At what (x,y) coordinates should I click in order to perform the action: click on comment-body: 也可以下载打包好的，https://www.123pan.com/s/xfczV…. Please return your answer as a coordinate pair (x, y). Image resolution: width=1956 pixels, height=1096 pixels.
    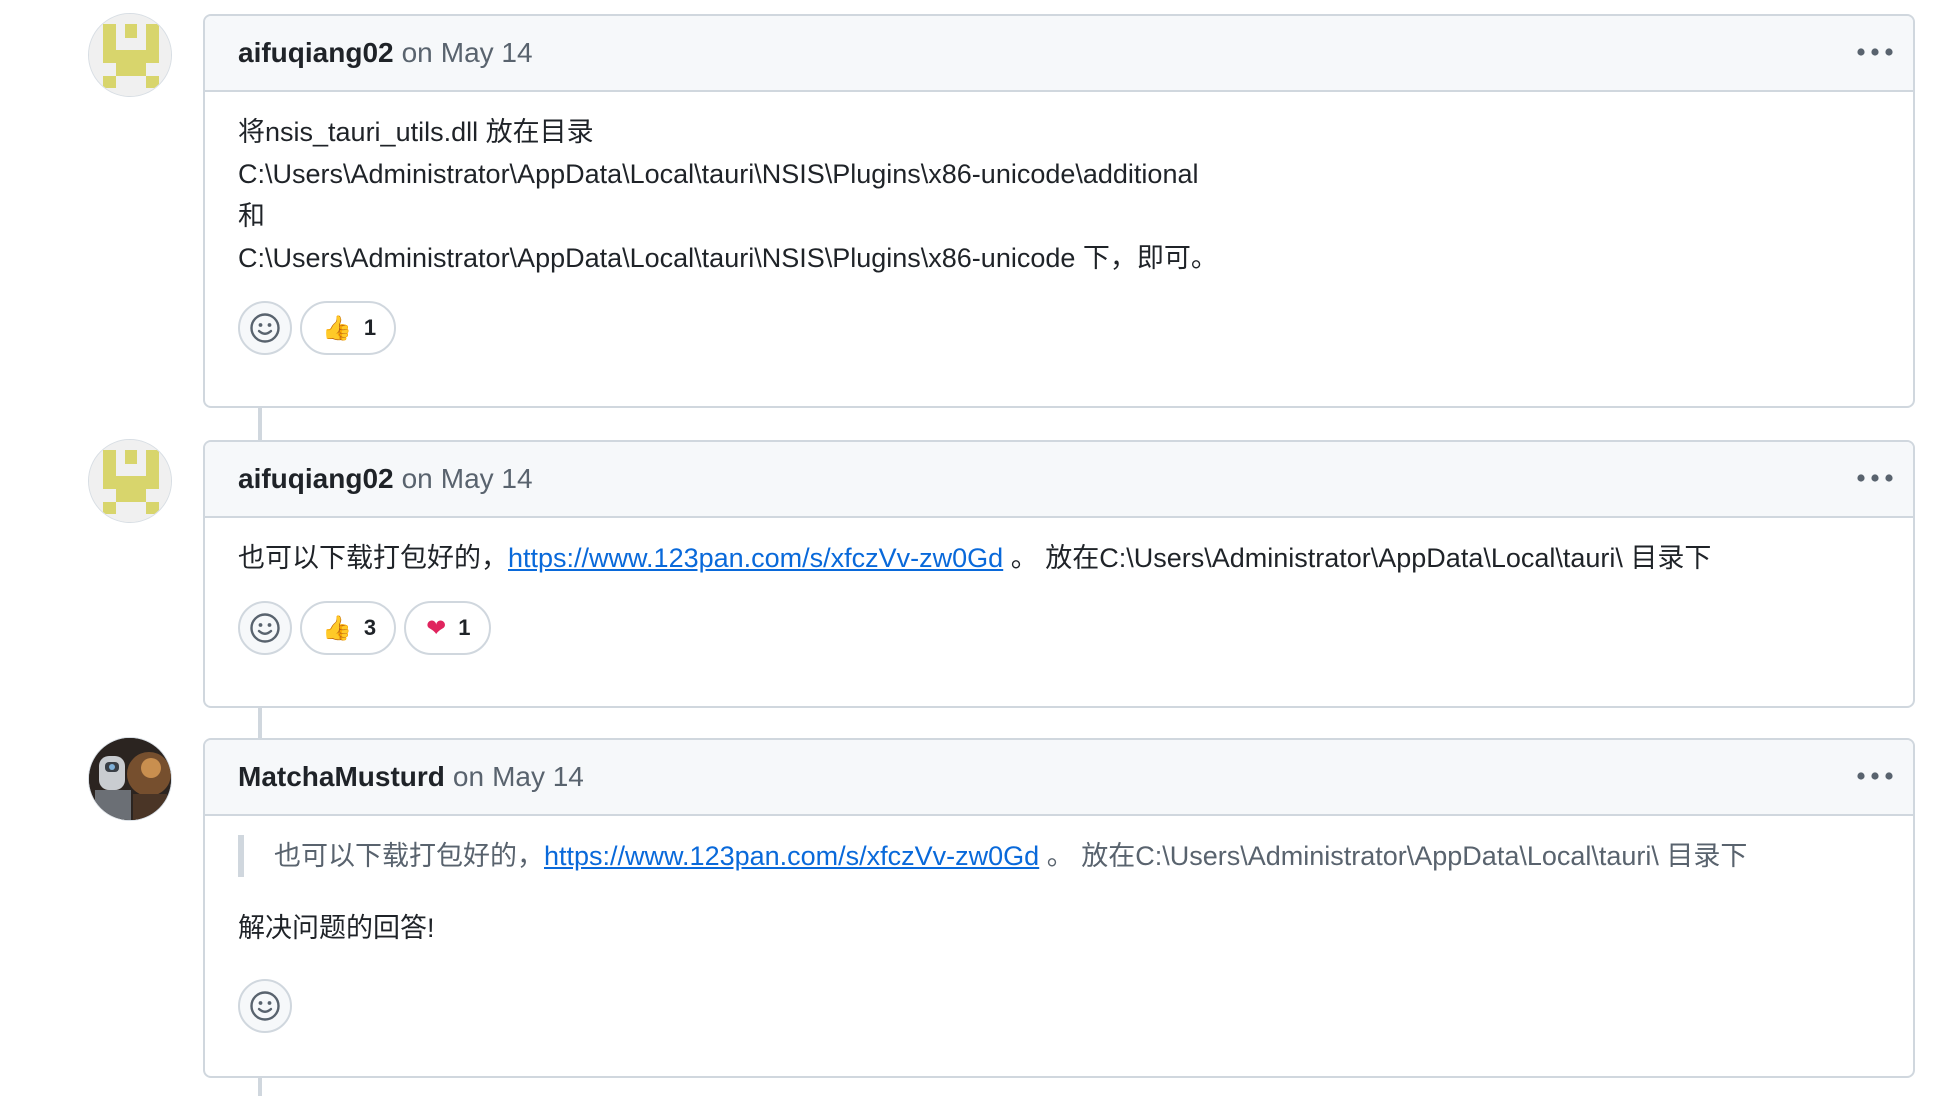
    Looking at the image, I should click on (1059, 586).